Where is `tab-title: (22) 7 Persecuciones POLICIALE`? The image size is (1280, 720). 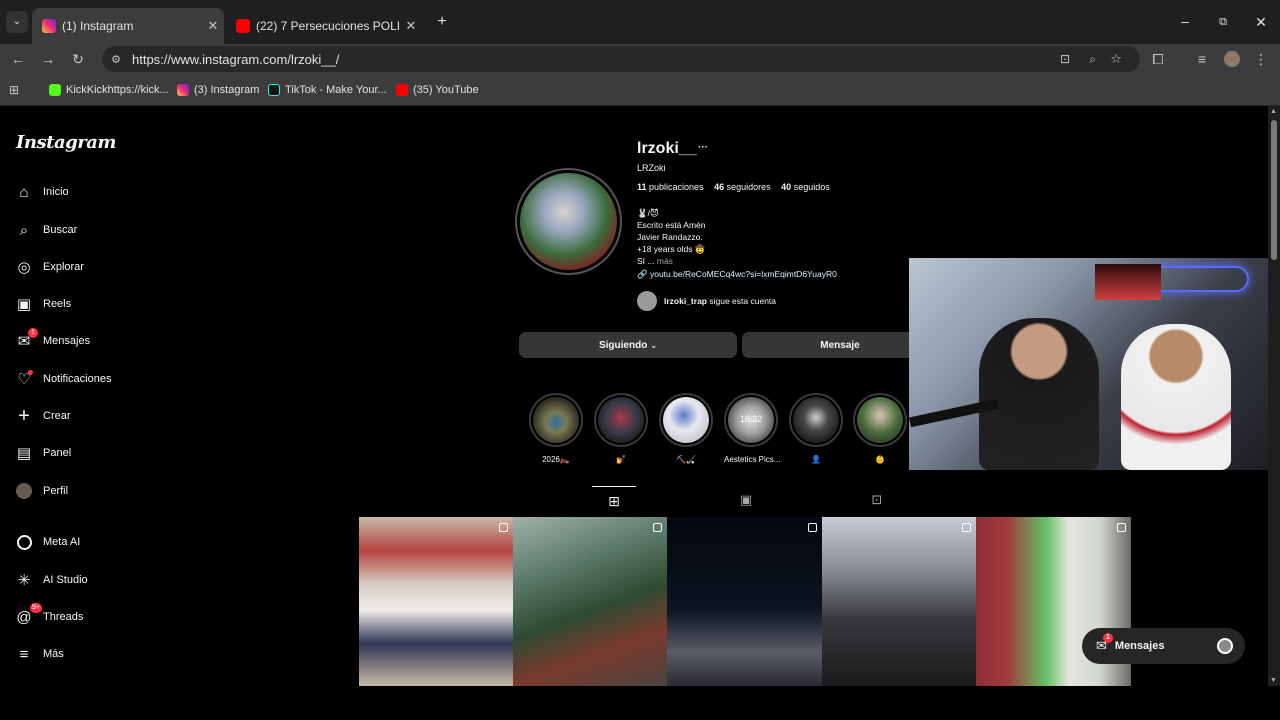 tab-title: (22) 7 Persecuciones POLICIALE is located at coordinates (328, 26).